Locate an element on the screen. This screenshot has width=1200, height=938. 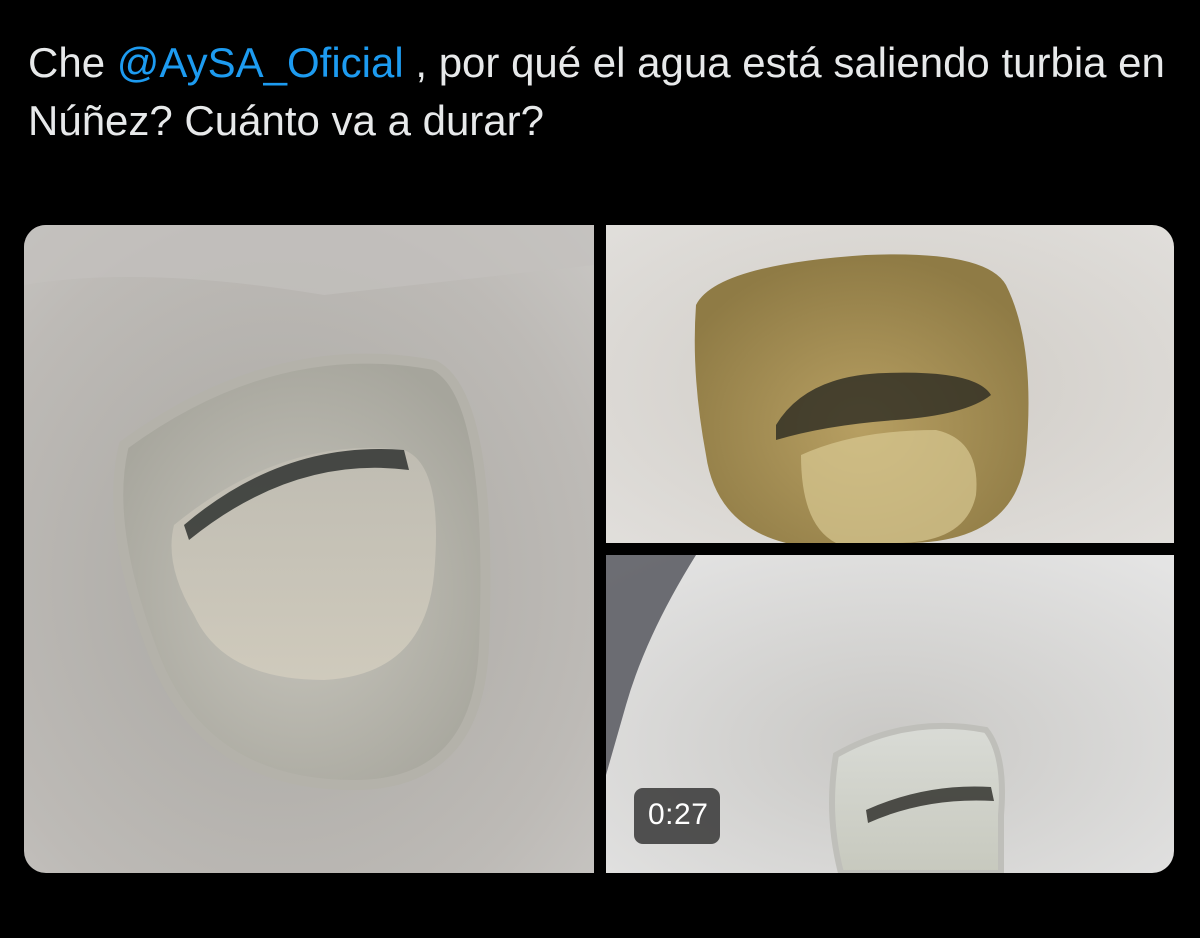
tweet-text-before: Che is located at coordinates (72, 62).